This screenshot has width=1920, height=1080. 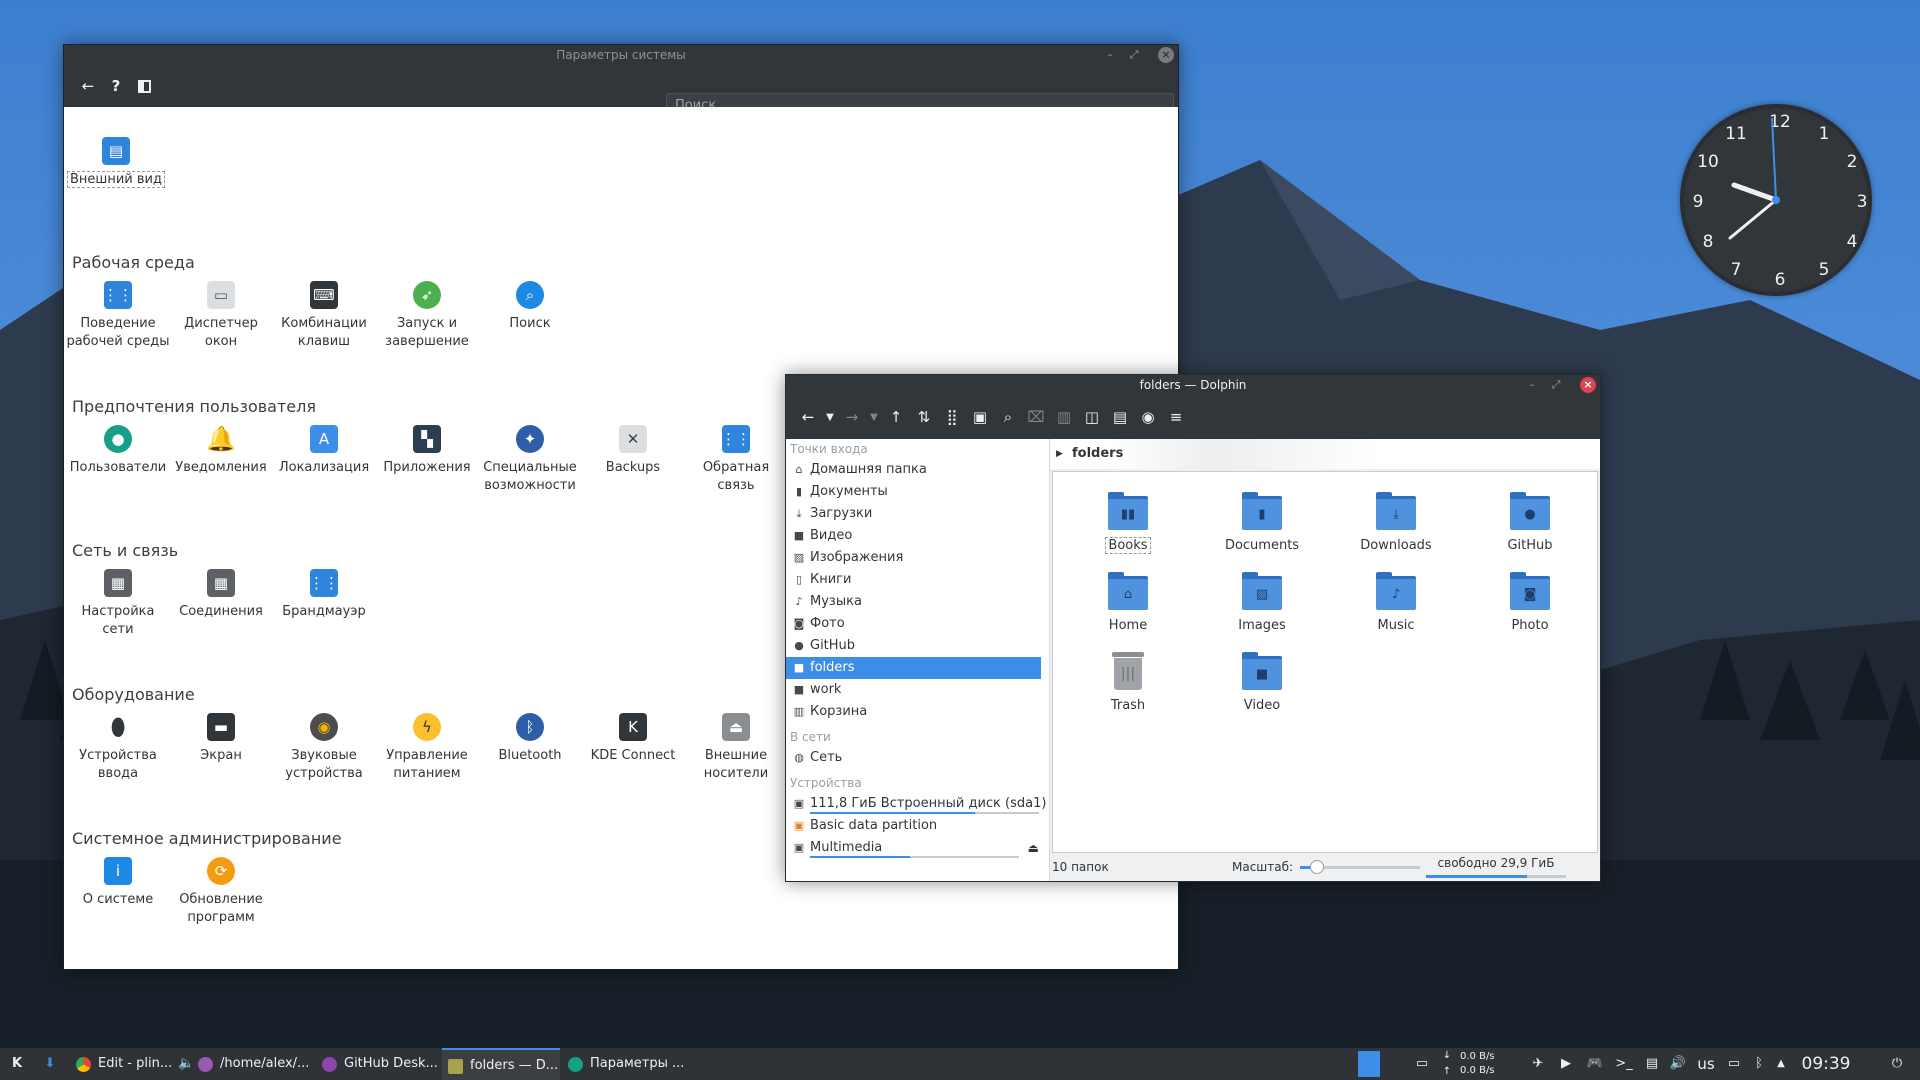 What do you see at coordinates (917, 826) in the screenshot?
I see `device-basic-data: ▣ Basic data partition` at bounding box center [917, 826].